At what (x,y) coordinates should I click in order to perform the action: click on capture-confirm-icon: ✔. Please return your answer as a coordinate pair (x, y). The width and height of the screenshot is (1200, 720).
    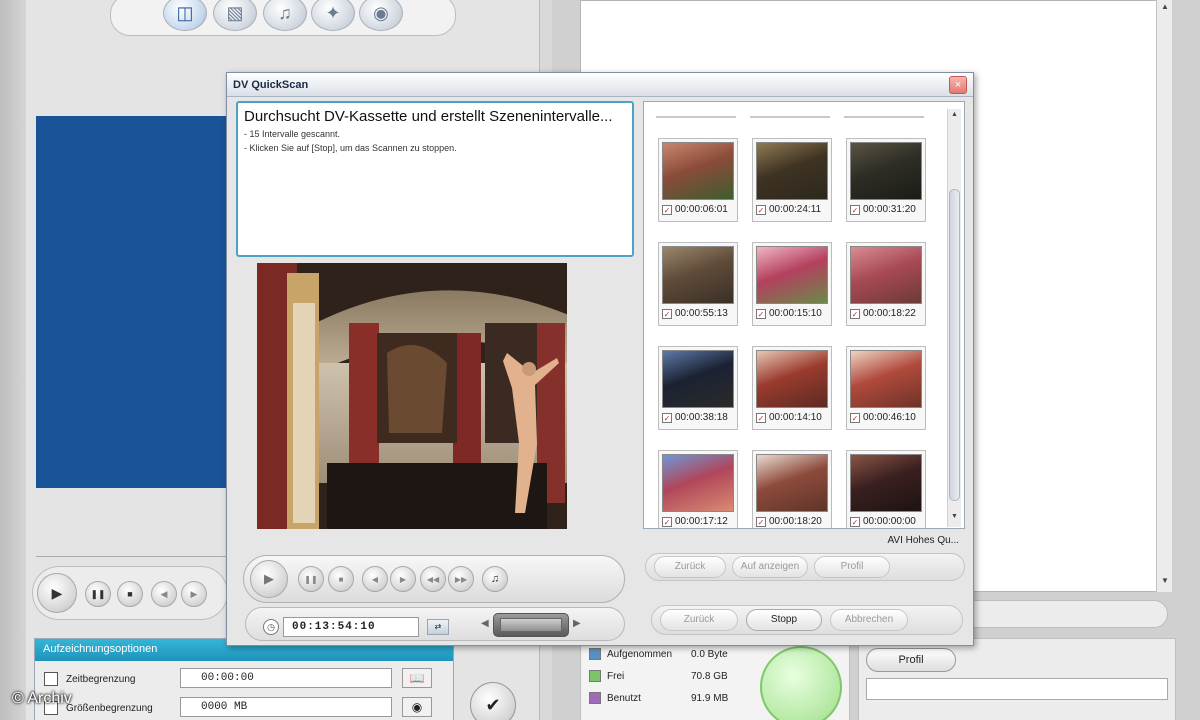
    Looking at the image, I should click on (493, 701).